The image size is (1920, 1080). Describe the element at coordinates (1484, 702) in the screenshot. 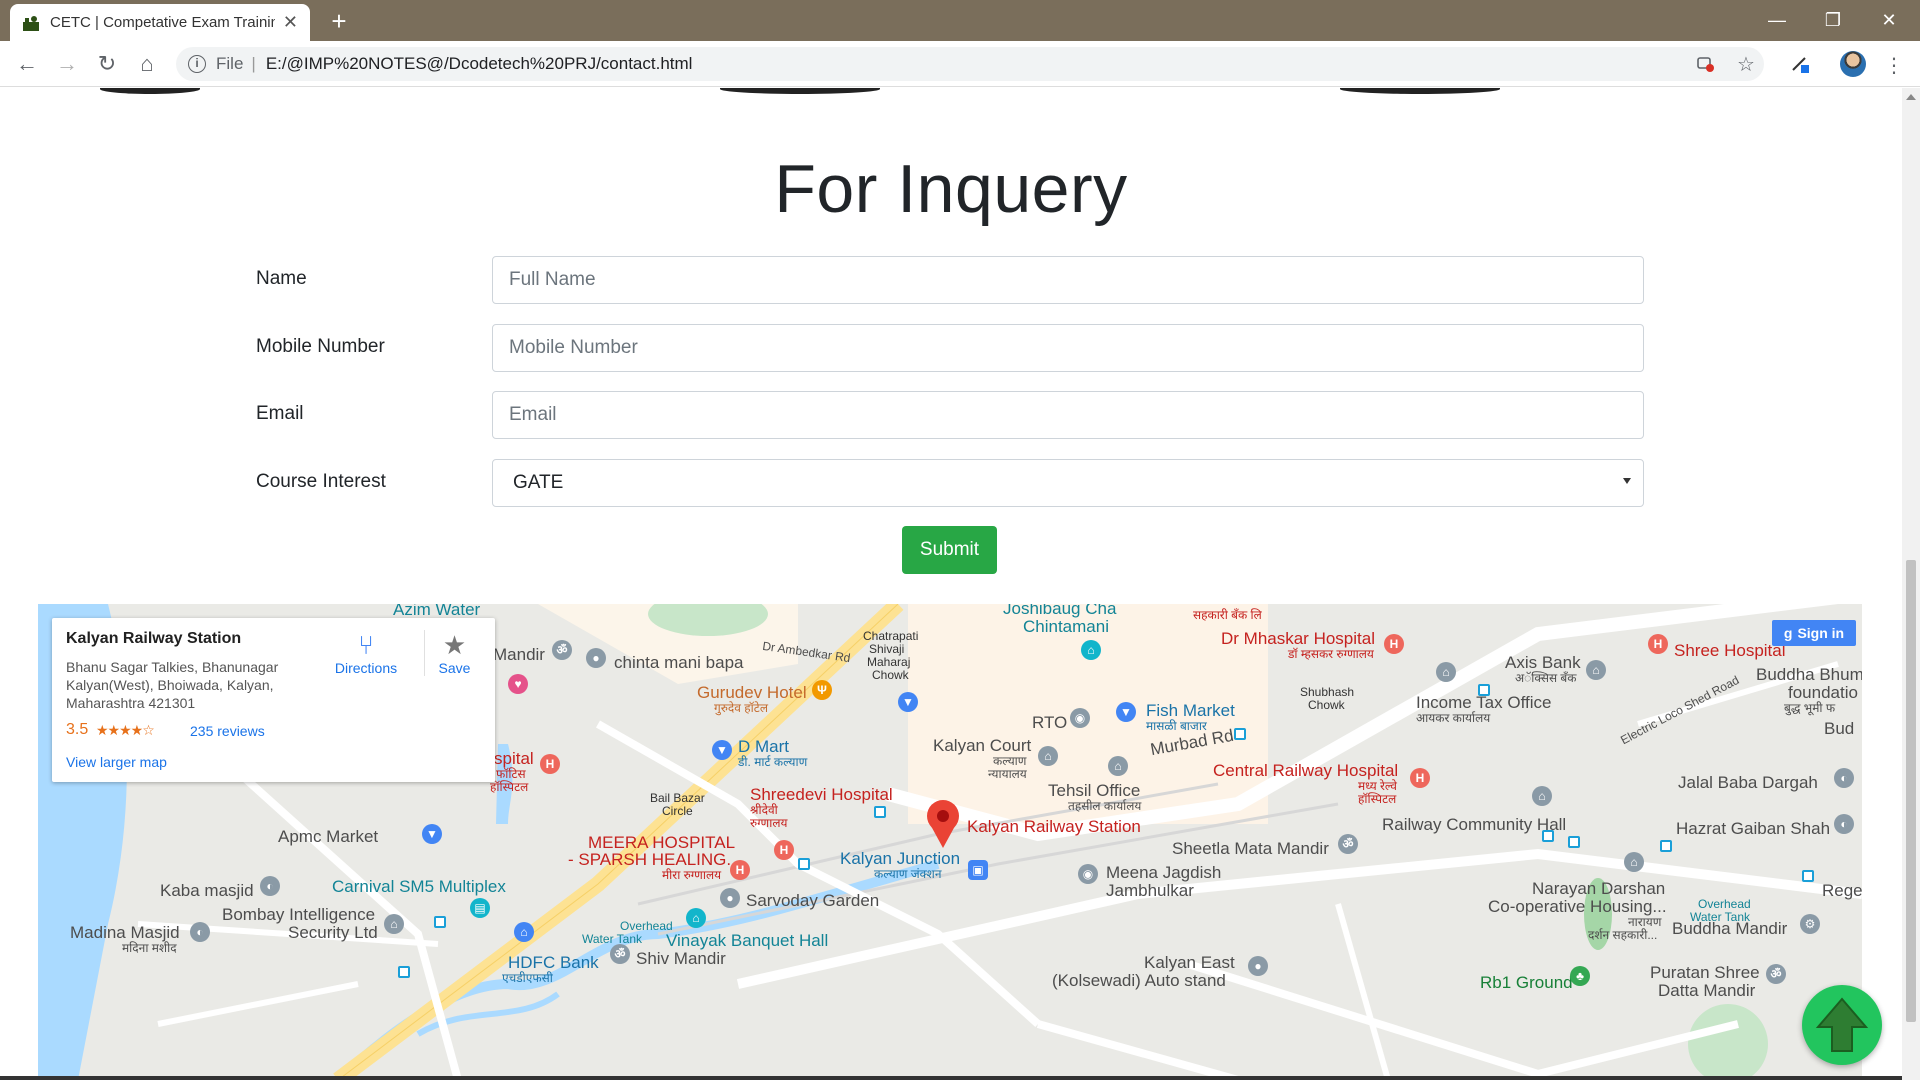

I see `map-label: Income Tax Office` at that location.